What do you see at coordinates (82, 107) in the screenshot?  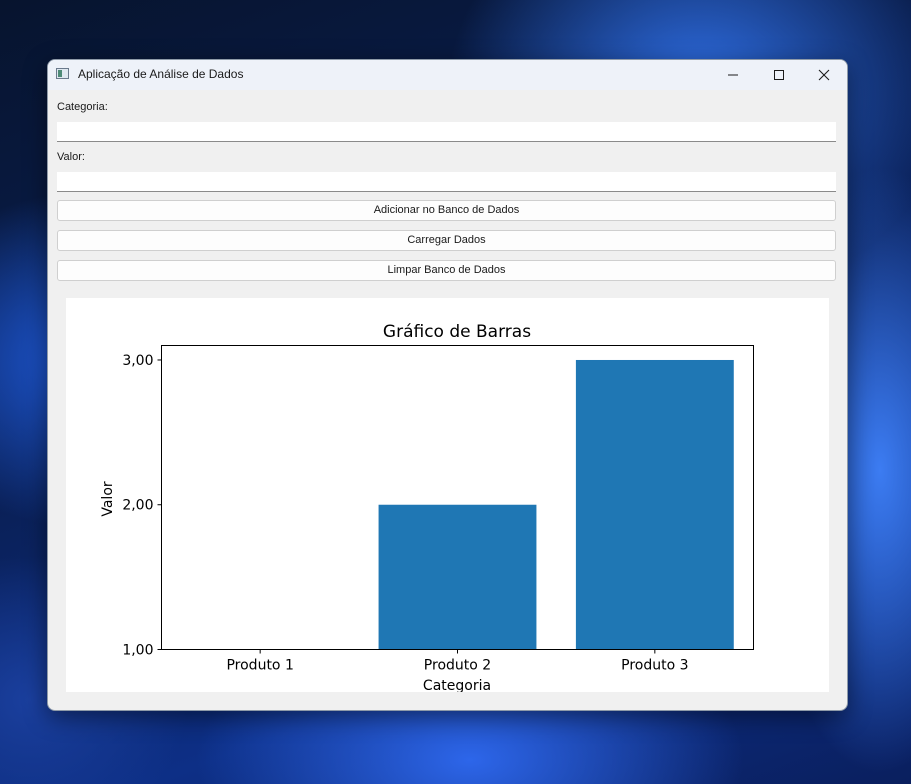 I see `category-label: Categoria:` at bounding box center [82, 107].